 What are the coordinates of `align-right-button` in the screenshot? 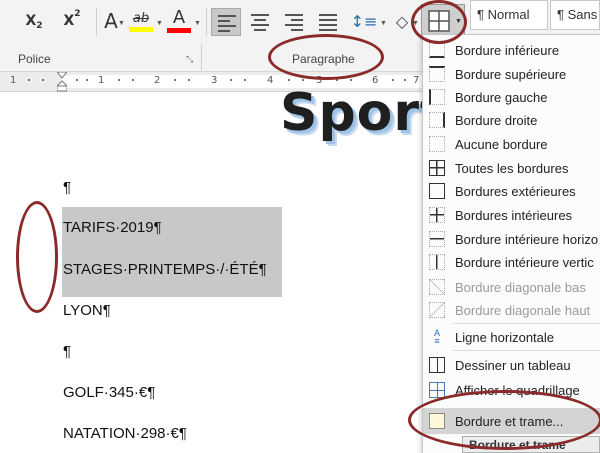 It's located at (294, 22).